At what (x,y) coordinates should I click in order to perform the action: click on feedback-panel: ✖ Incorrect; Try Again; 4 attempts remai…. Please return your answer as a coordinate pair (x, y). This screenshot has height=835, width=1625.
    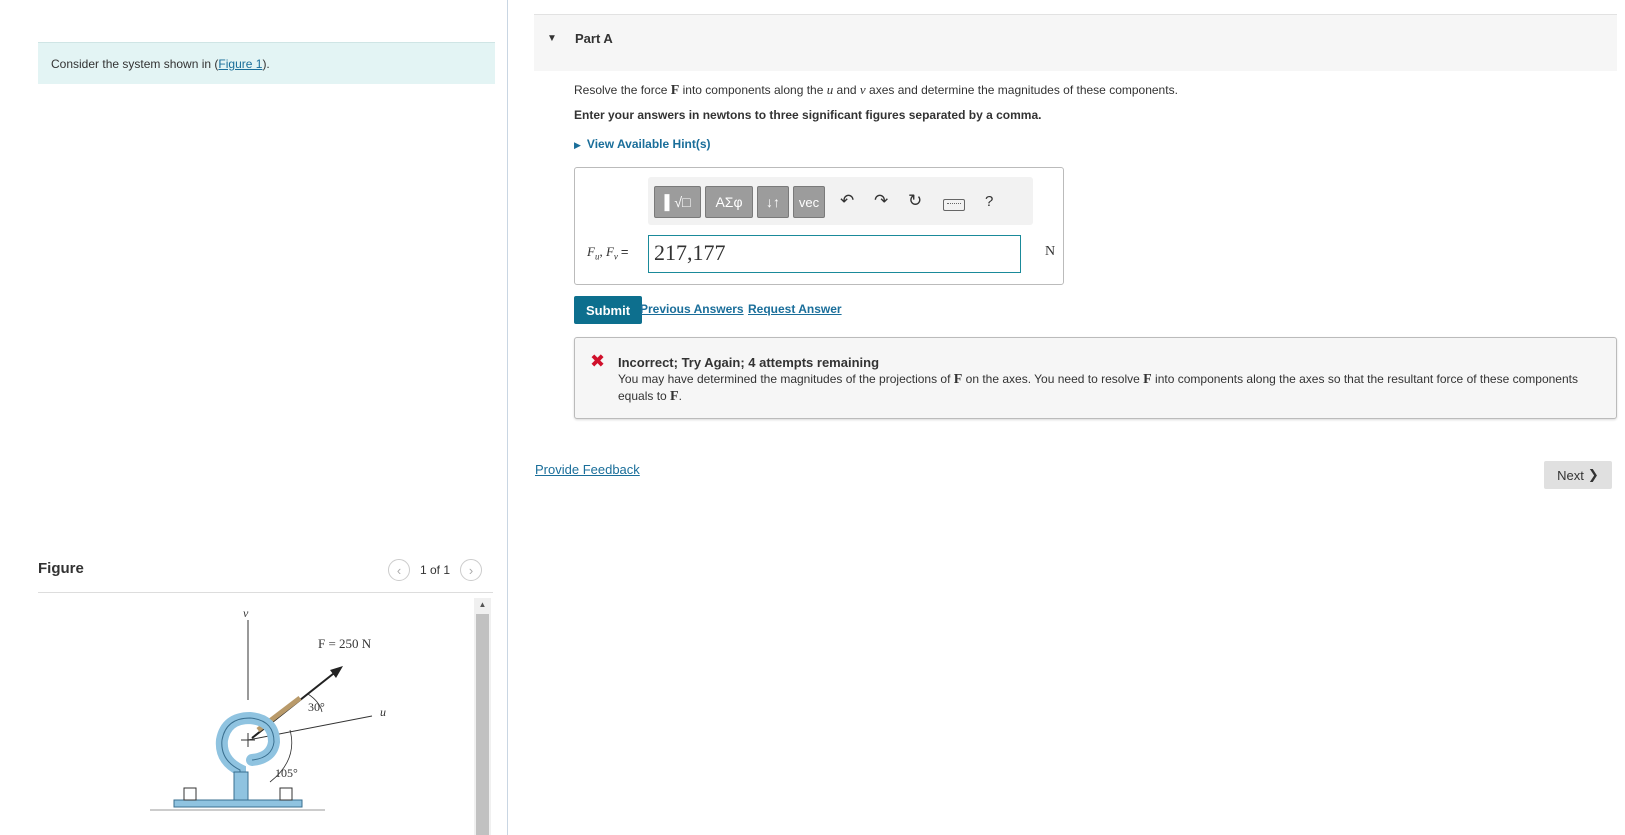
    Looking at the image, I should click on (1095, 378).